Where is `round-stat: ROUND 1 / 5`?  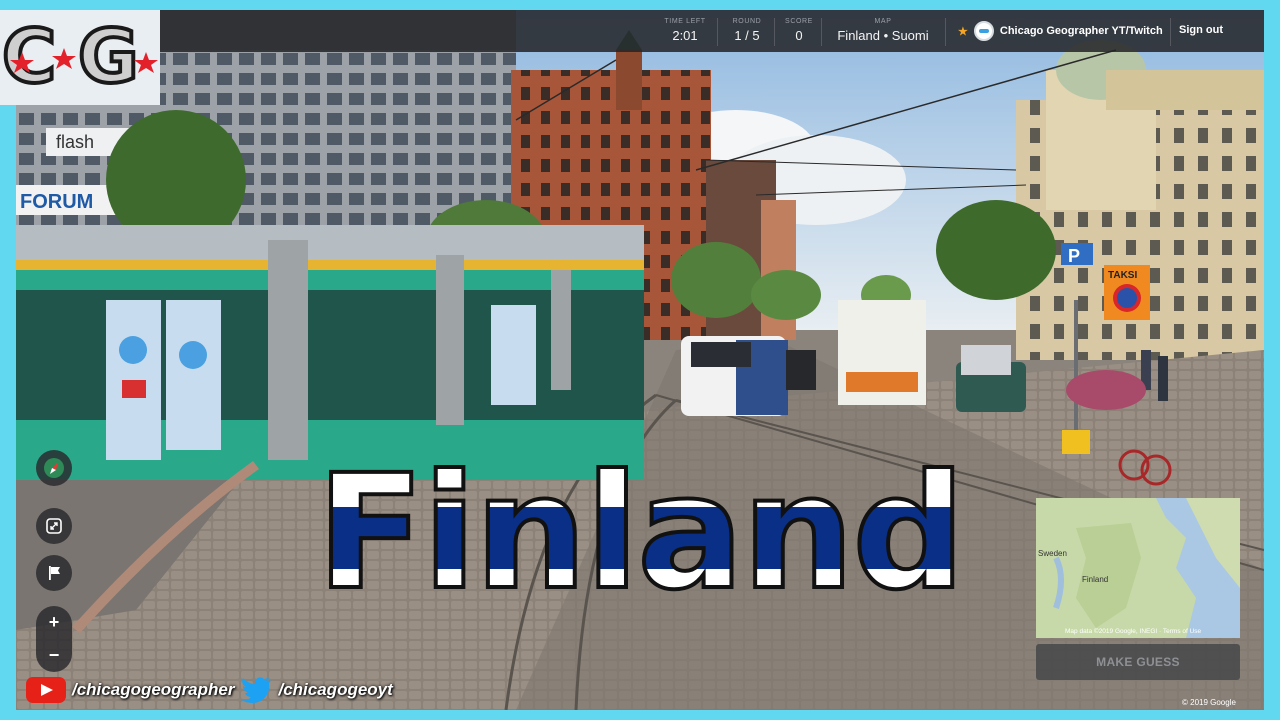
round-stat: ROUND 1 / 5 is located at coordinates (747, 31).